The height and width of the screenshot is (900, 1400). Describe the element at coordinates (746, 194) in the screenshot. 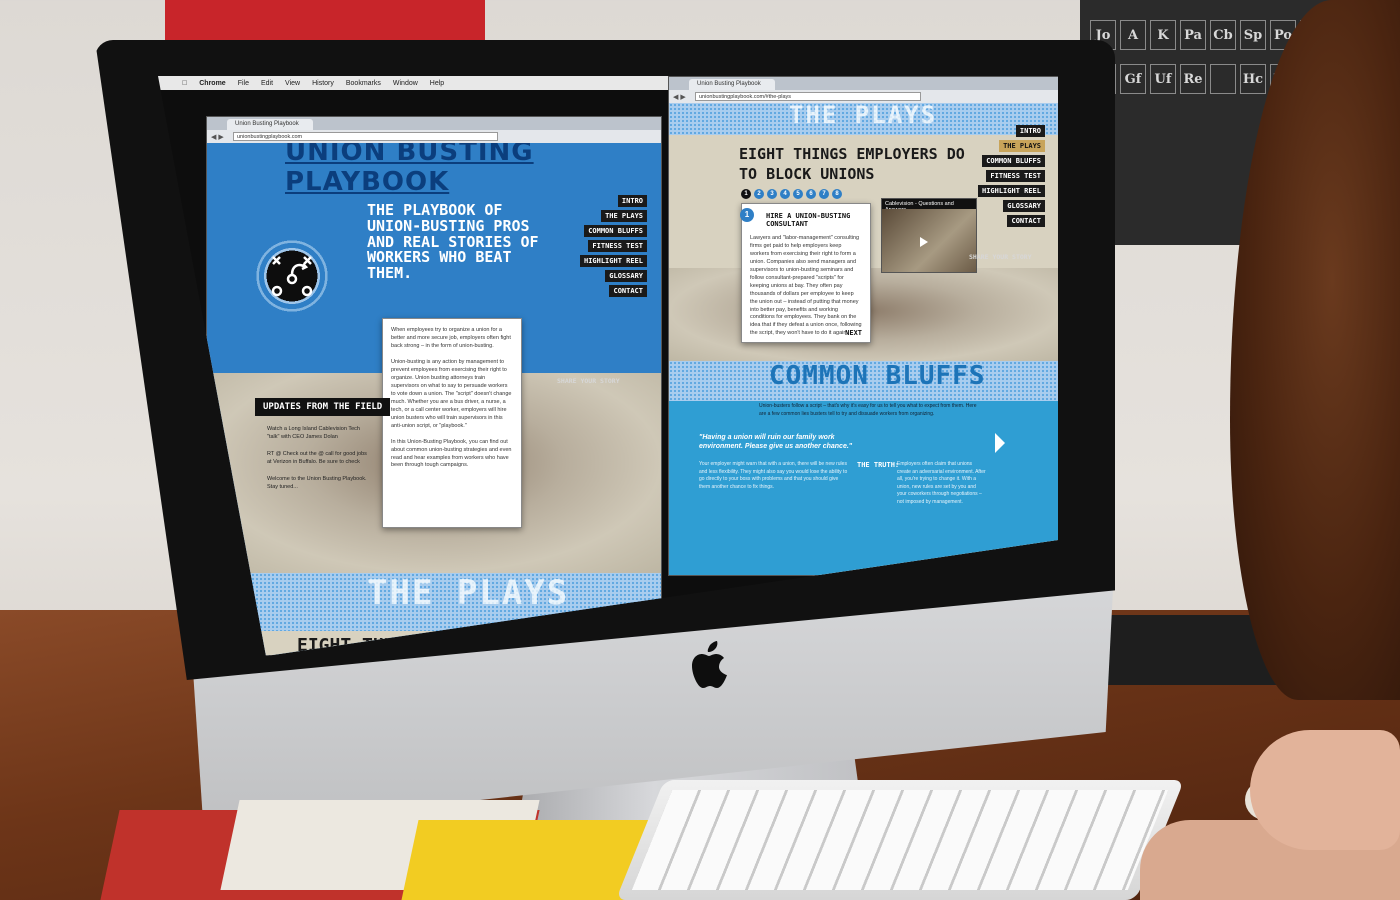

I see `play-step-1: 1` at that location.